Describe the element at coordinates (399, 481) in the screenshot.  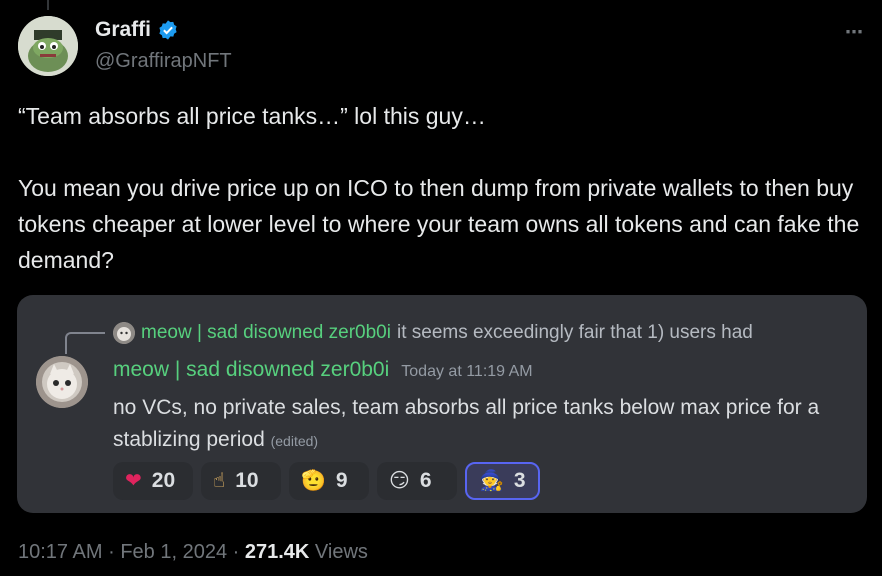
I see `smirk-icon: 😏` at that location.